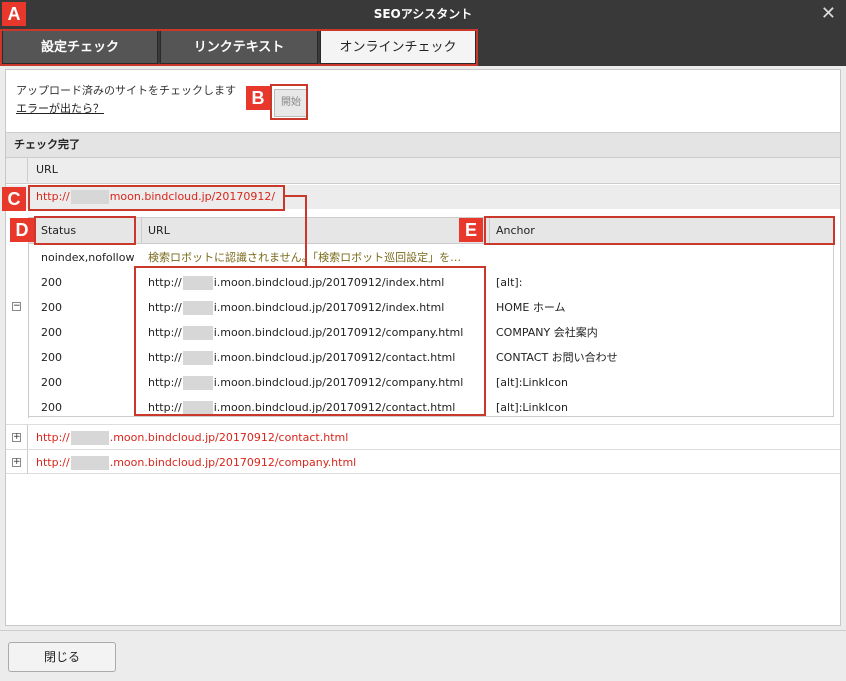  Describe the element at coordinates (14, 14) in the screenshot. I see `annotation-label-a: A` at that location.